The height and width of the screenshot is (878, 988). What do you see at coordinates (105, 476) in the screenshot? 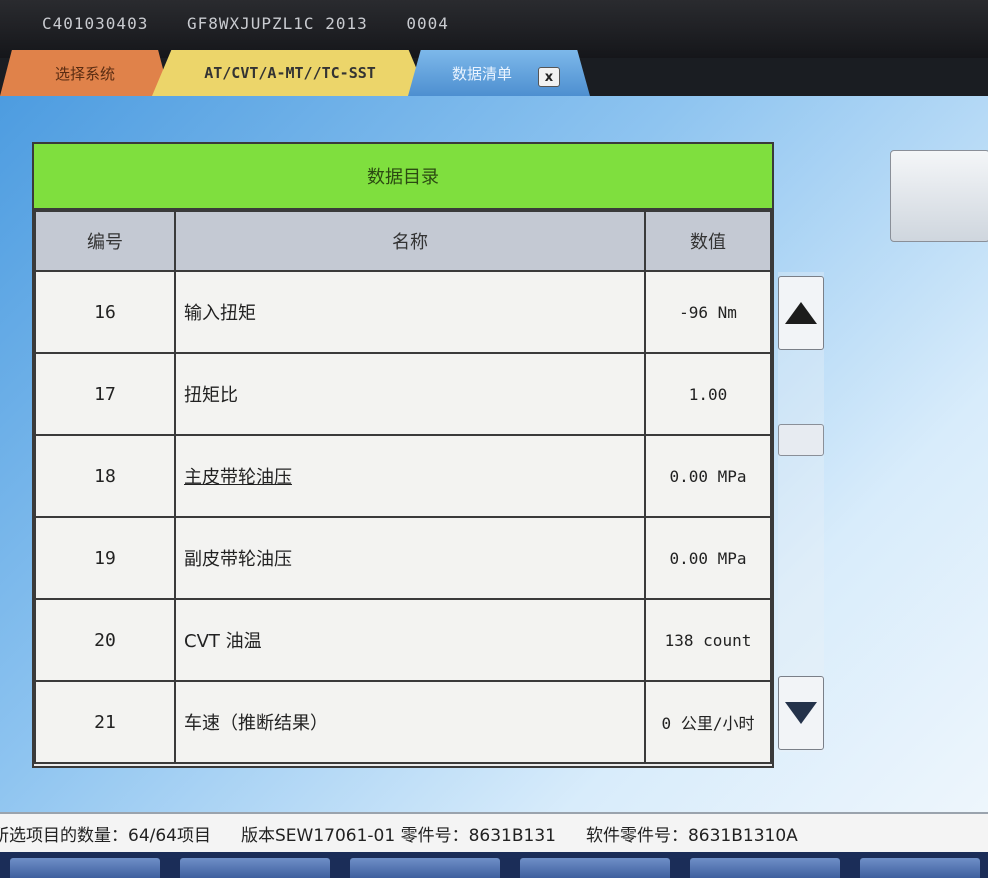
I see `row-number: 18` at bounding box center [105, 476].